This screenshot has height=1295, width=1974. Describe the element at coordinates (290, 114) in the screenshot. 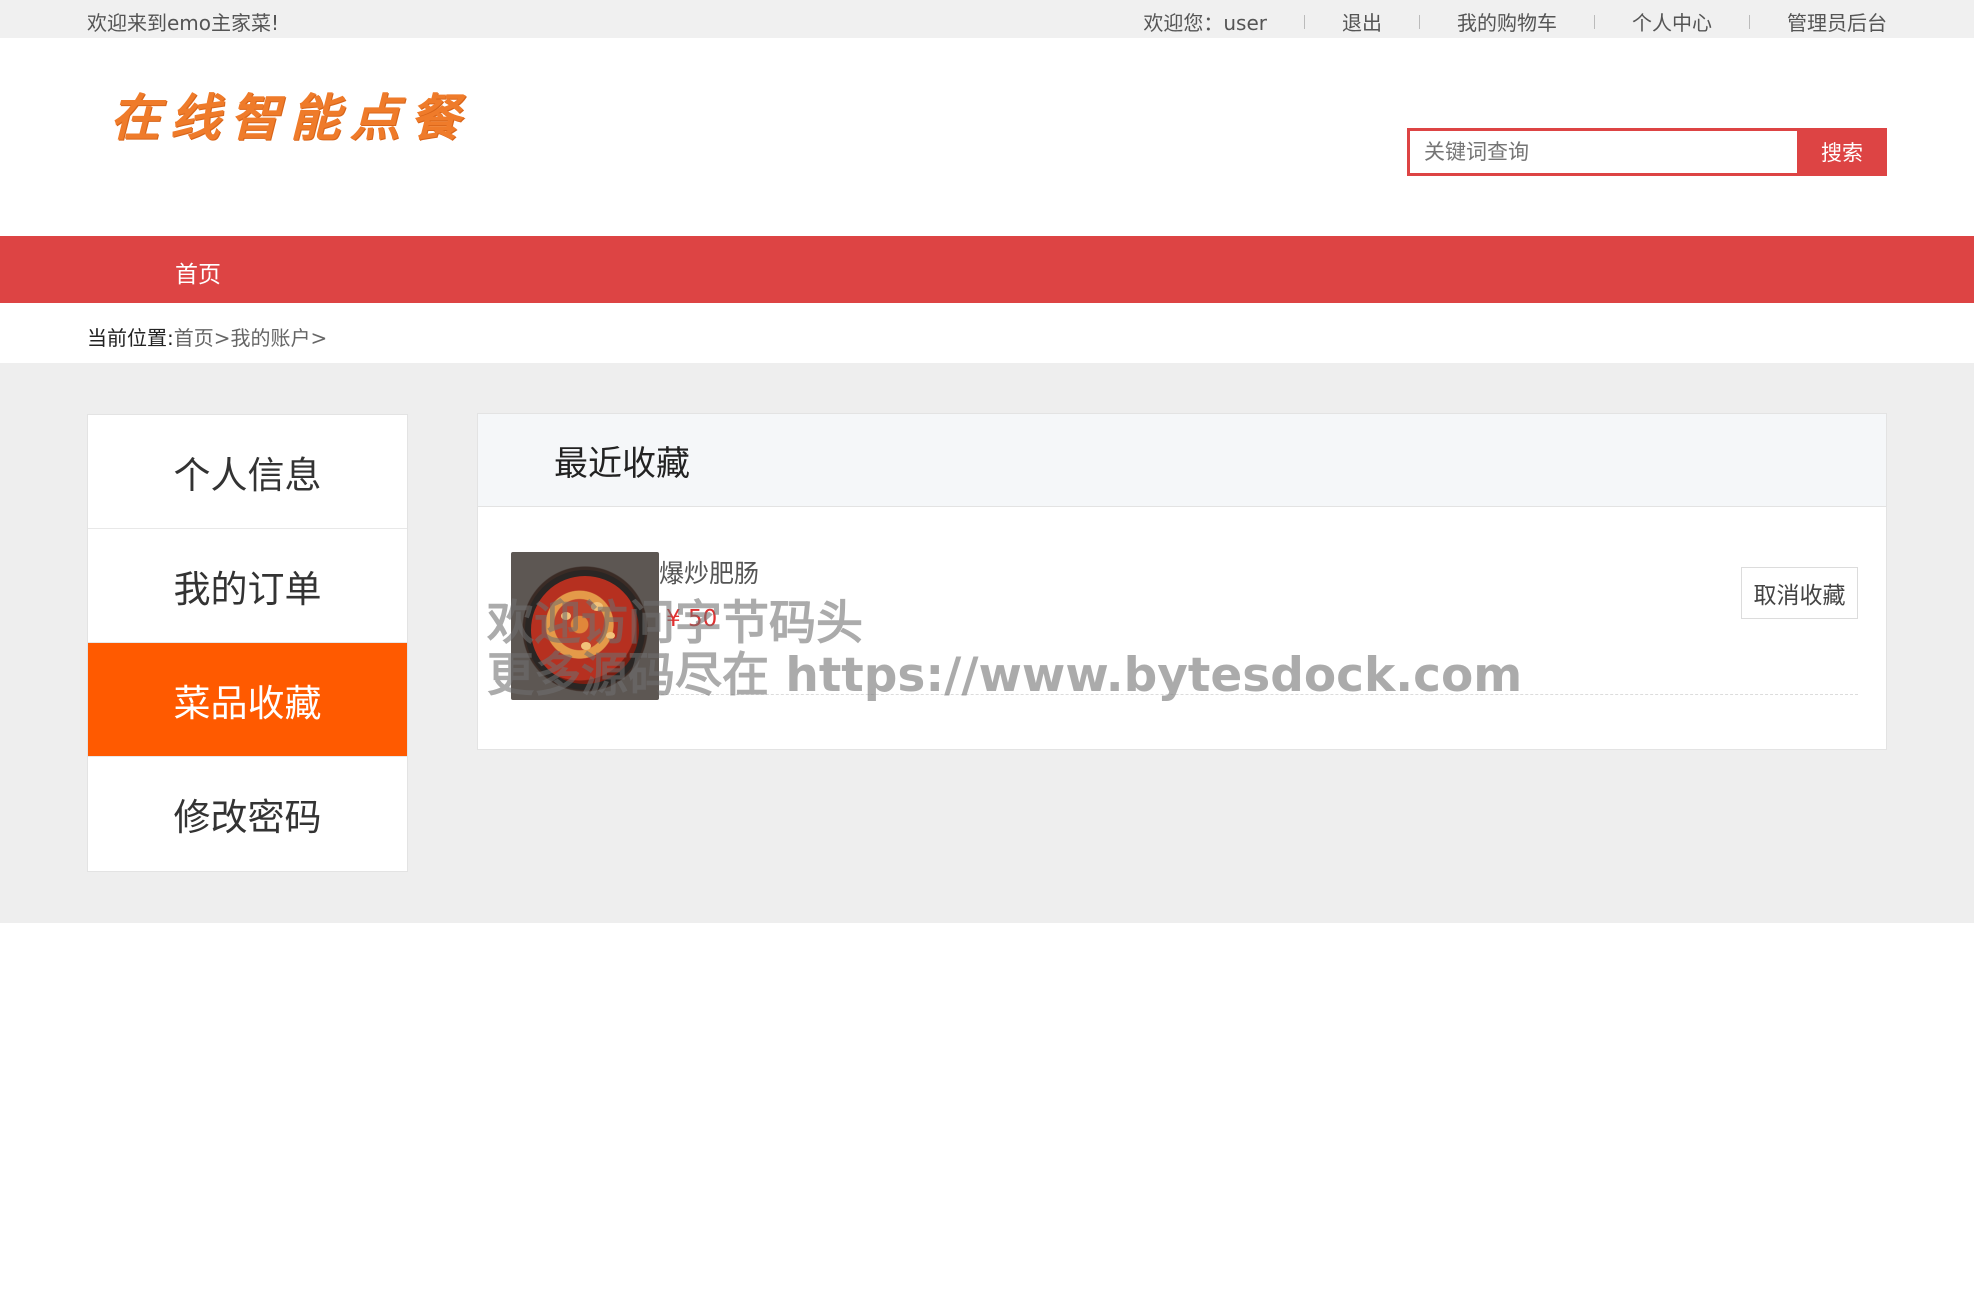

I see `site-logo: 在线智能点餐` at that location.